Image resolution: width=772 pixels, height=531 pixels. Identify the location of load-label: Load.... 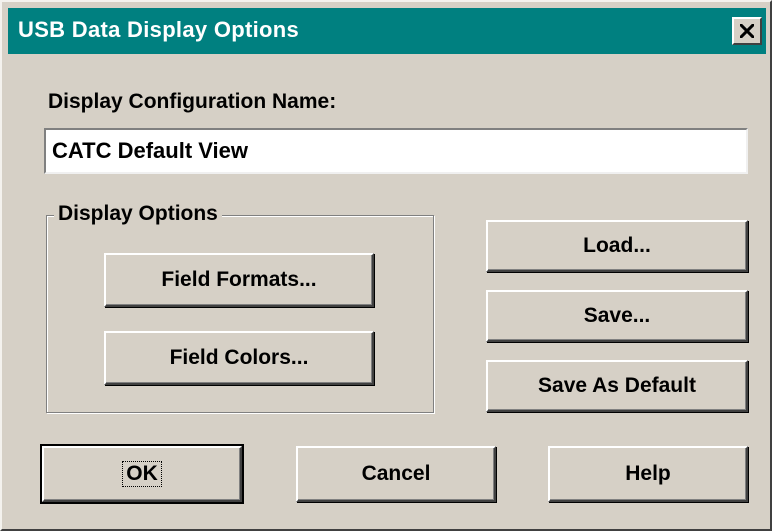
(617, 245).